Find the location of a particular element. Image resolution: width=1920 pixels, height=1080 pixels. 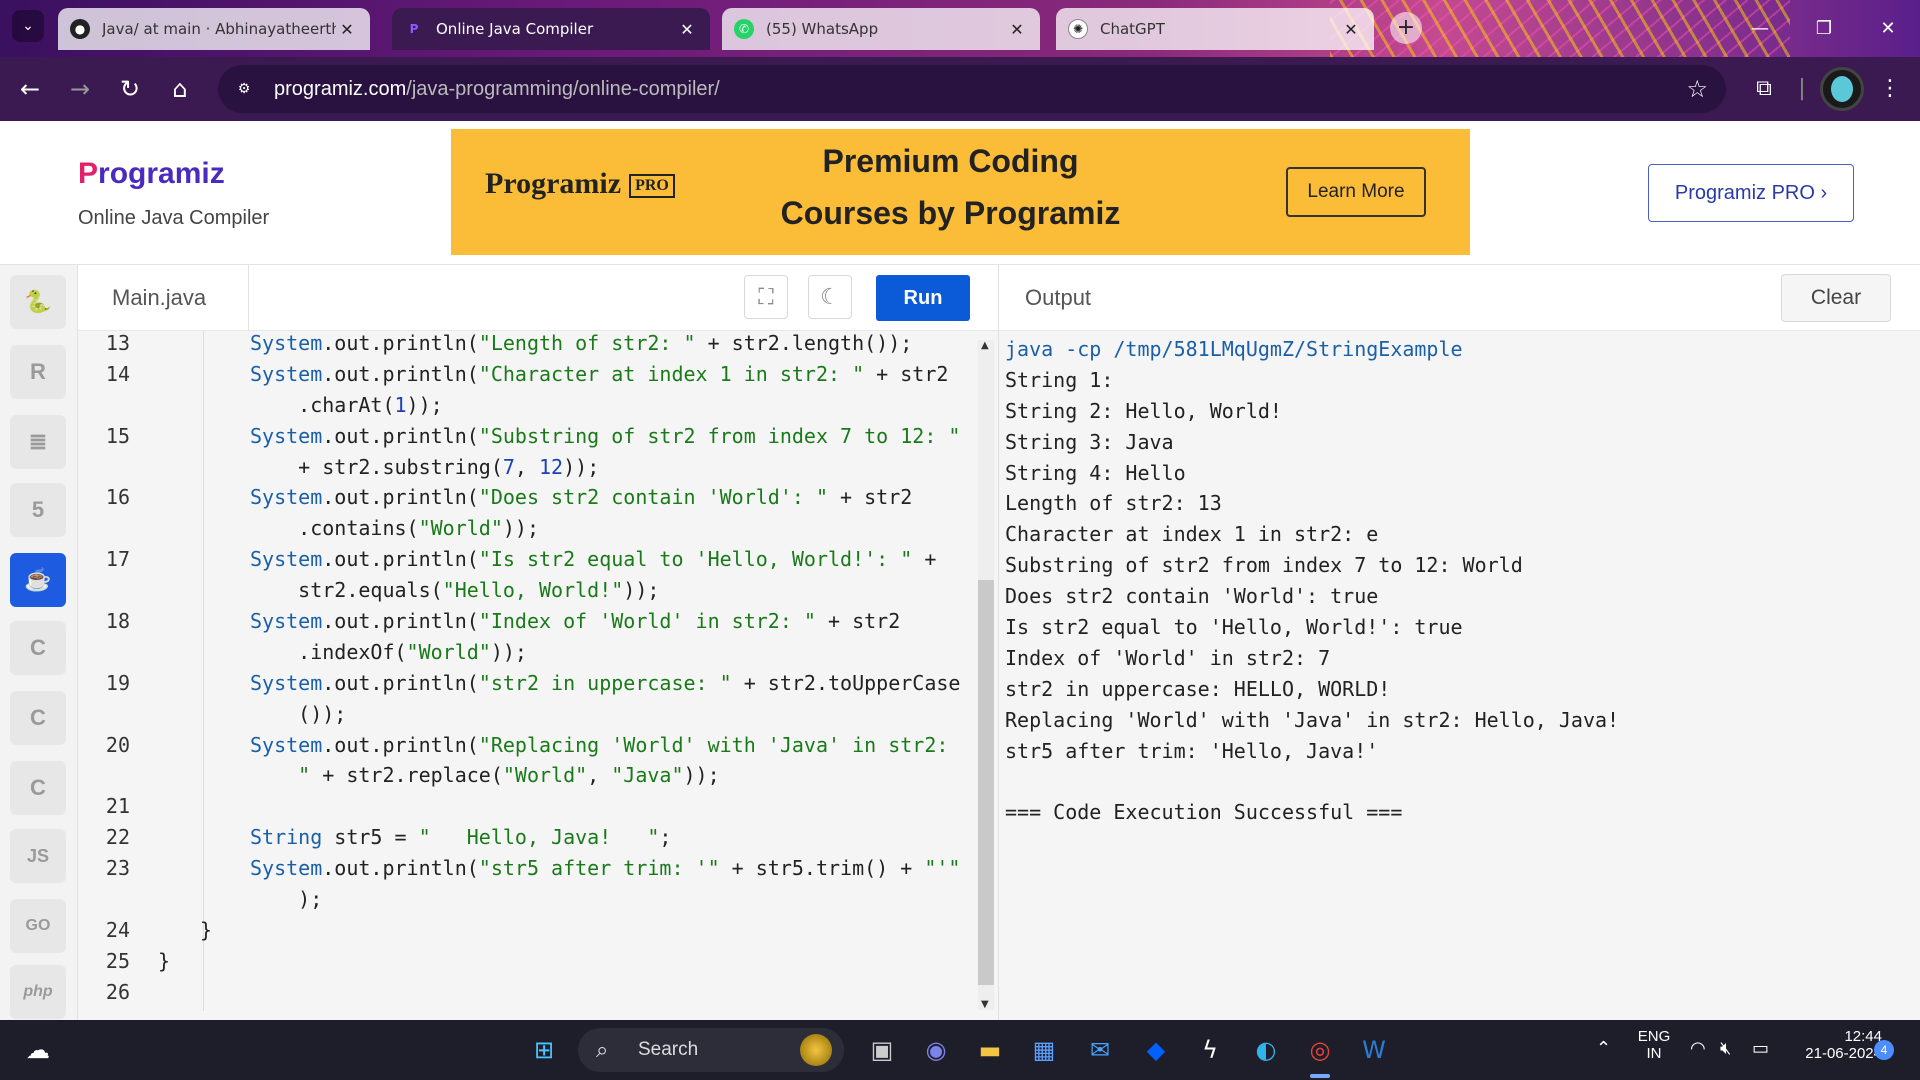

show-hidden-icons-chevron-icon: ⌃ is located at coordinates (1603, 1048).